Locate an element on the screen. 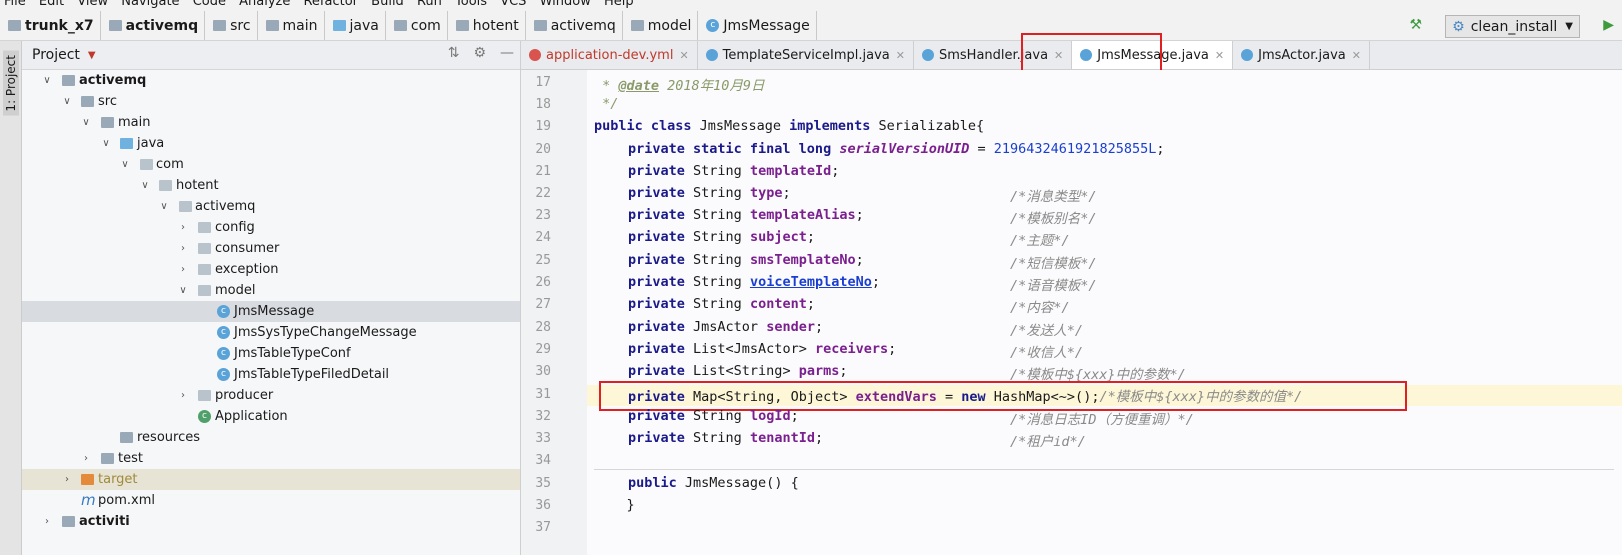 This screenshot has width=1622, height=555. tree-item-jmsmessage: c JmsMessage is located at coordinates (271, 311).